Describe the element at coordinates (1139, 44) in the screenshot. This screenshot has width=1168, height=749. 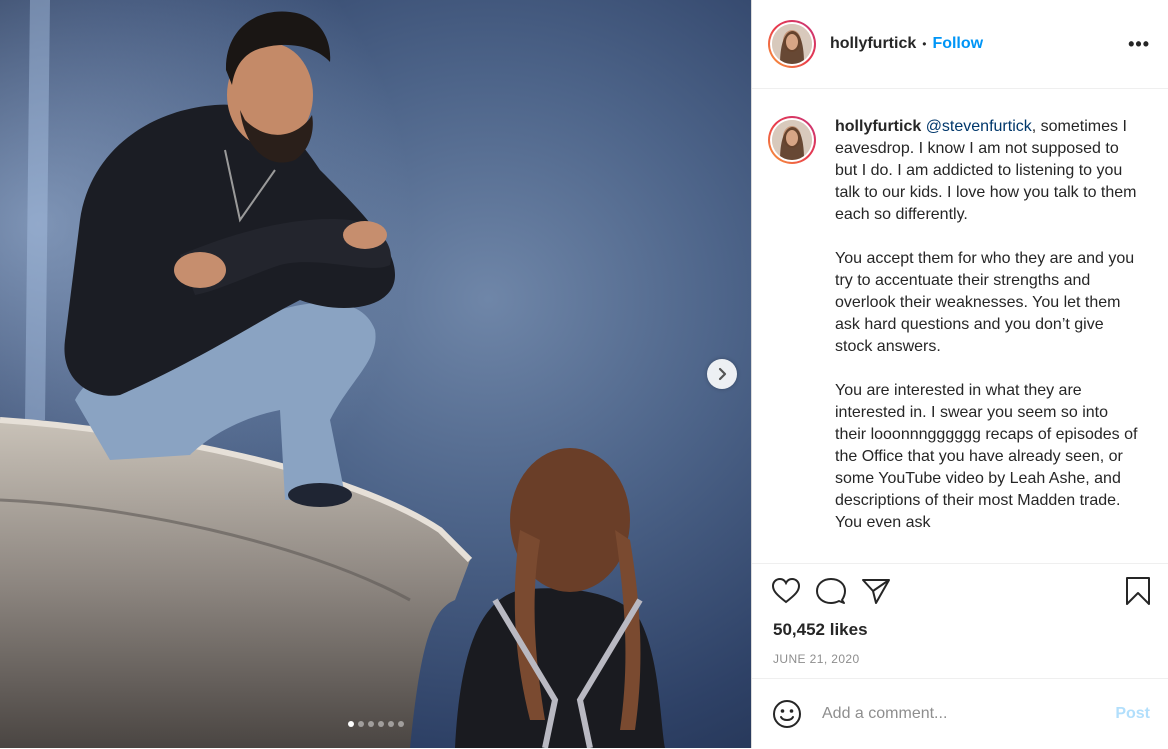
I see `more-options-button: •••` at that location.